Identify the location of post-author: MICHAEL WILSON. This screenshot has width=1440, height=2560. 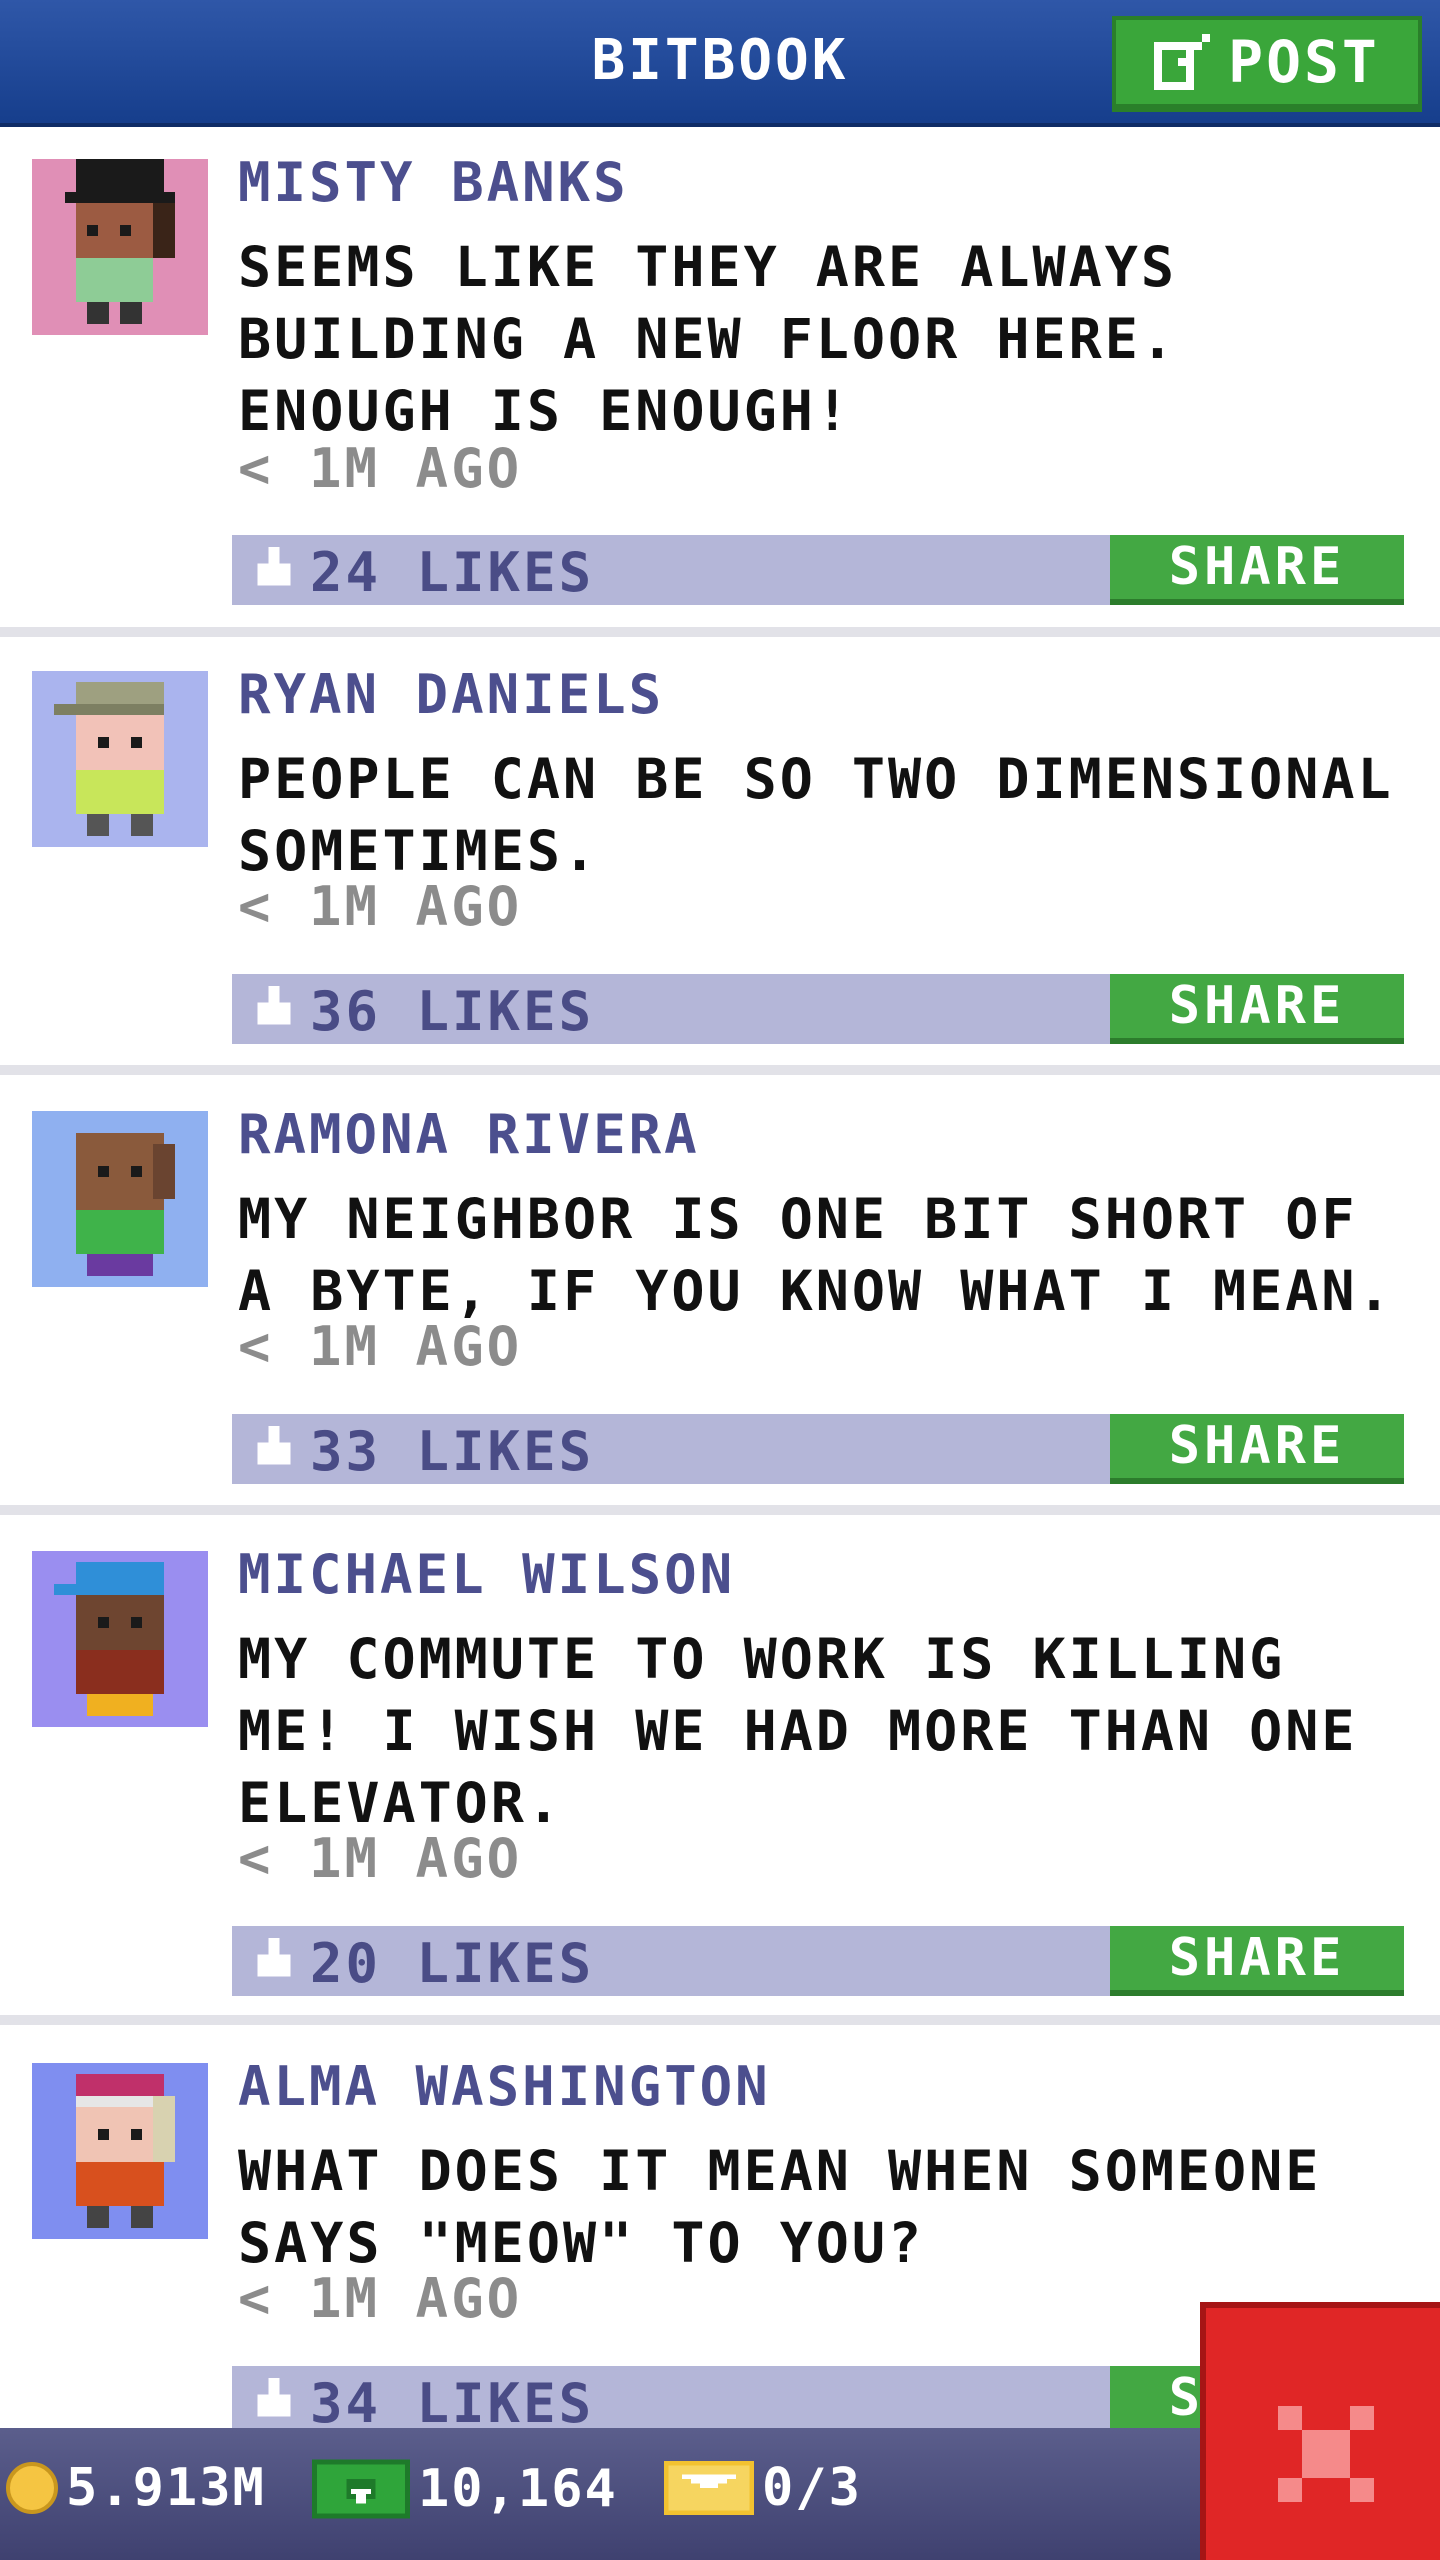
(486, 1574).